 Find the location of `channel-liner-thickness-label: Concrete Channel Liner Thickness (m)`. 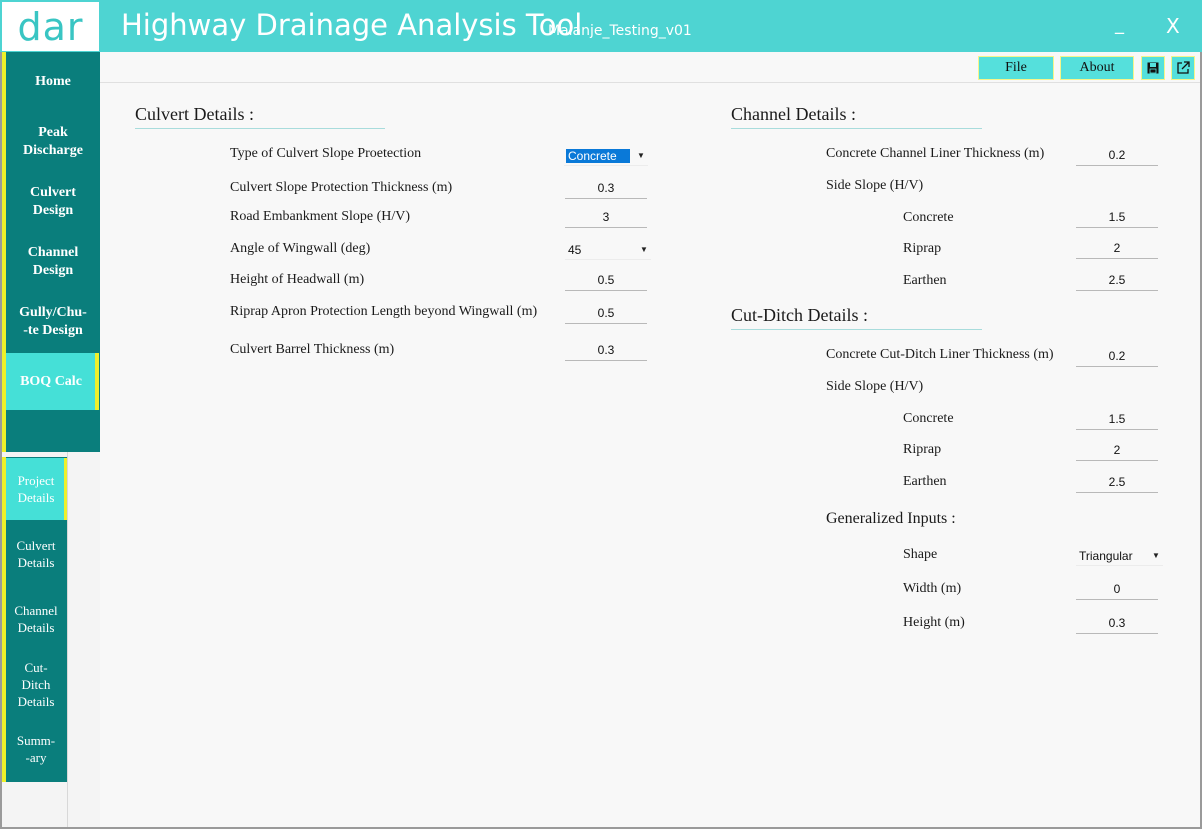

channel-liner-thickness-label: Concrete Channel Liner Thickness (m) is located at coordinates (935, 153).